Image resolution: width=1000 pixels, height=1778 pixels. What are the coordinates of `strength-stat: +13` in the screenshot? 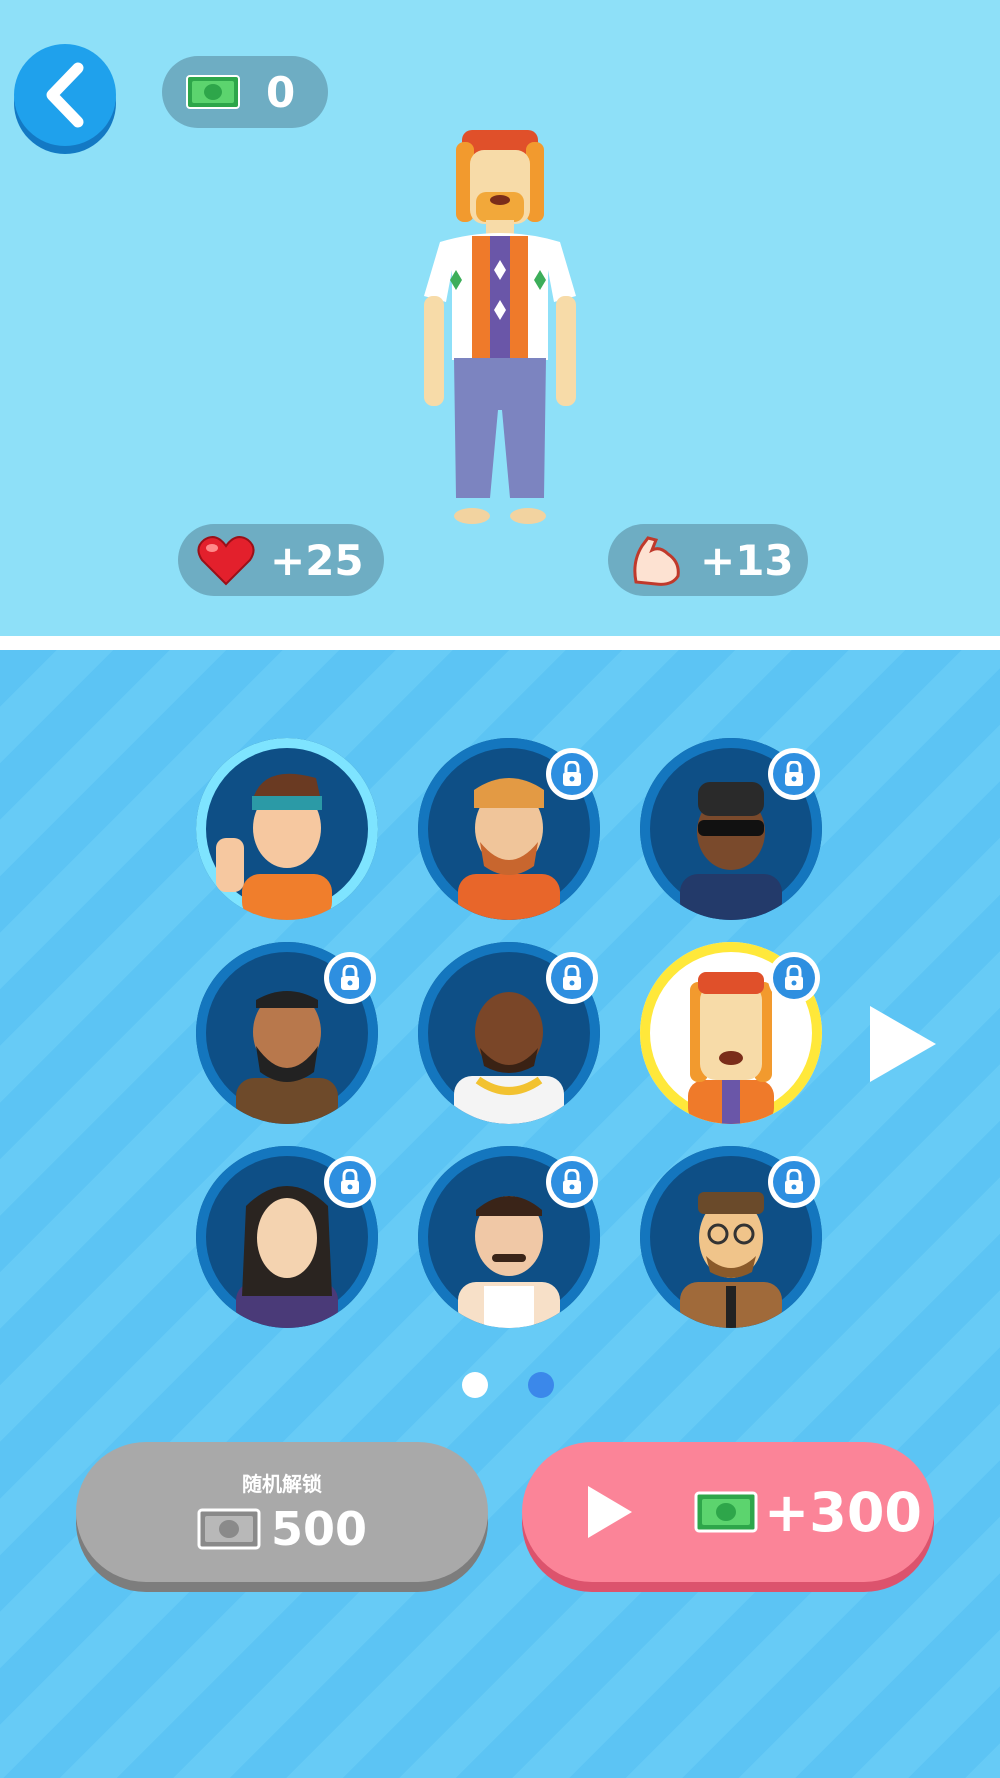 It's located at (708, 560).